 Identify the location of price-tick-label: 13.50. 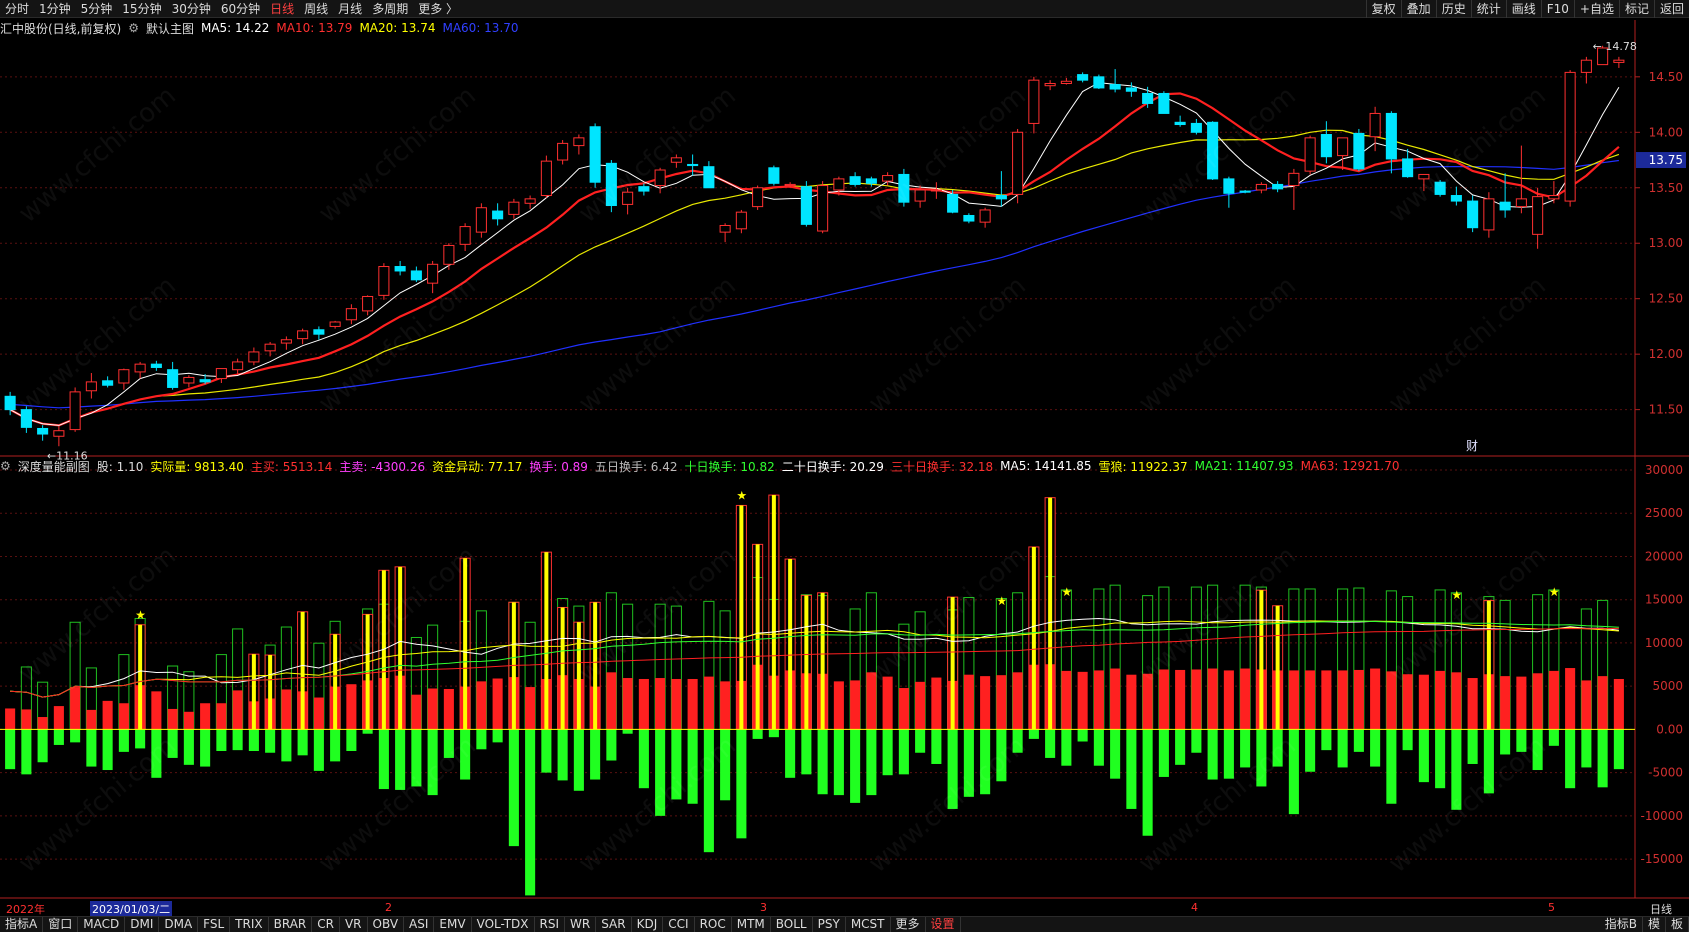
(1666, 188).